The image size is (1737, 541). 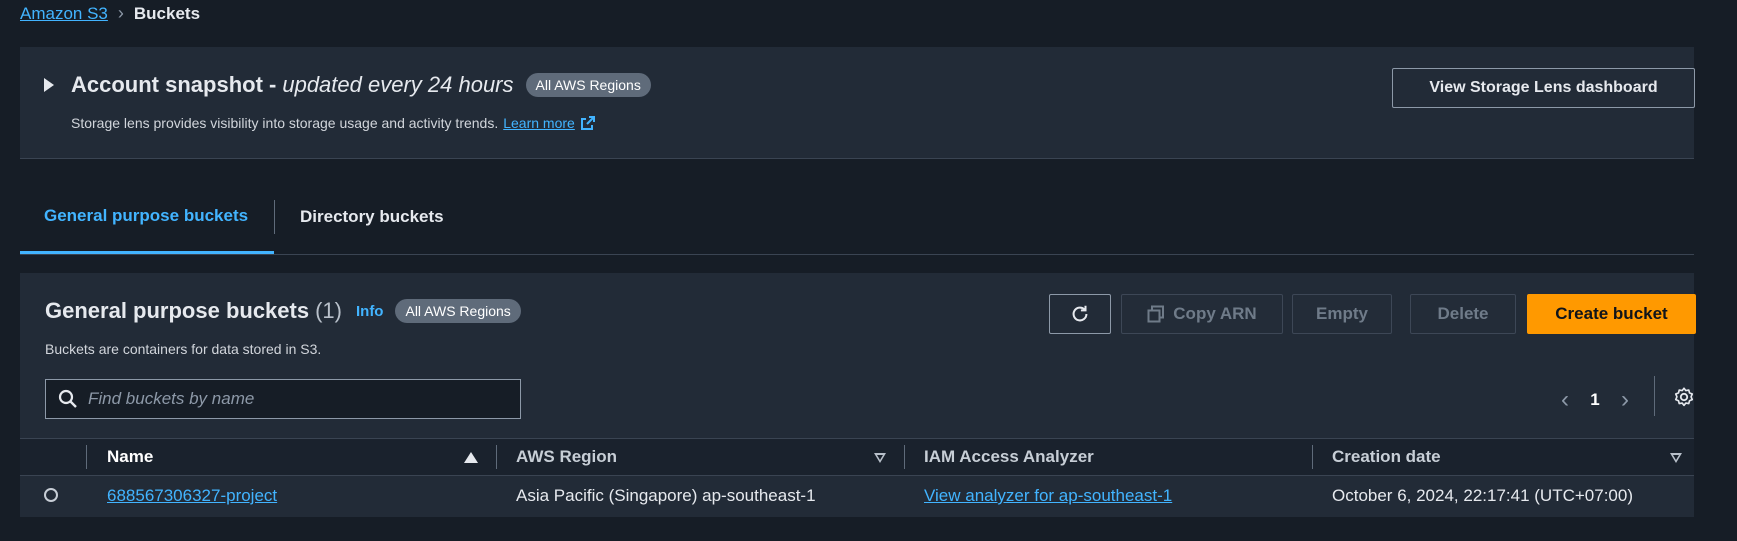 What do you see at coordinates (398, 84) in the screenshot?
I see `snapshot-title-suffix: updated every 24 hours` at bounding box center [398, 84].